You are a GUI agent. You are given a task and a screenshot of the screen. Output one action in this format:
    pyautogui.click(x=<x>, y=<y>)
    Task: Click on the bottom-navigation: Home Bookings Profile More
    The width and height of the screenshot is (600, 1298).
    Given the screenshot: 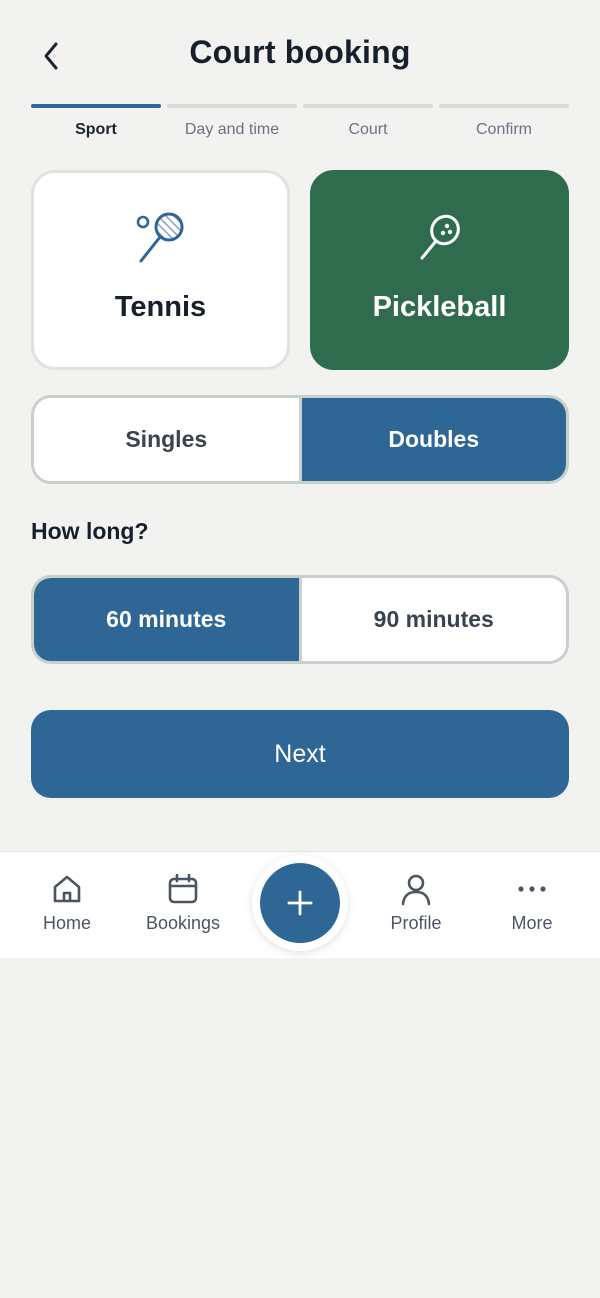 What is the action you would take?
    pyautogui.click(x=300, y=904)
    